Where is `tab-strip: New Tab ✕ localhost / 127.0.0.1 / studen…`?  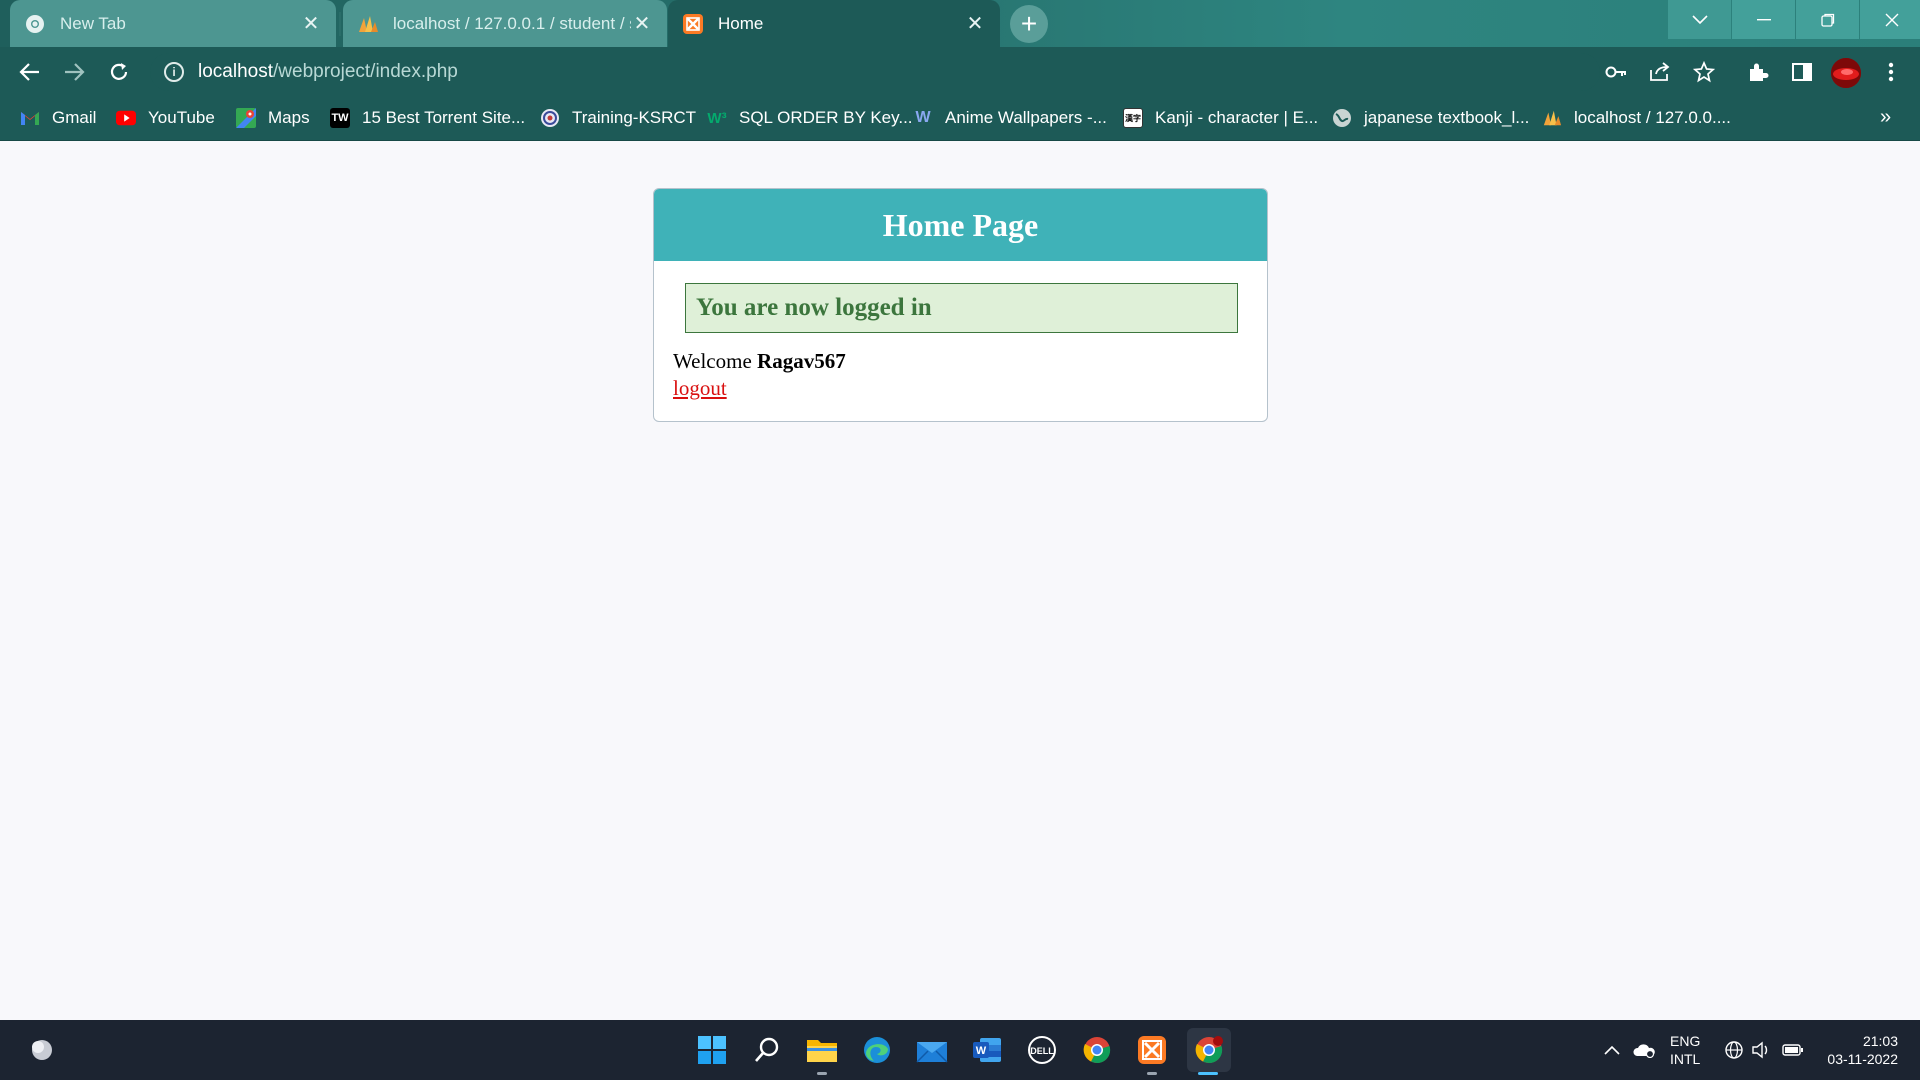 tab-strip: New Tab ✕ localhost / 127.0.0.1 / studen… is located at coordinates (960, 23).